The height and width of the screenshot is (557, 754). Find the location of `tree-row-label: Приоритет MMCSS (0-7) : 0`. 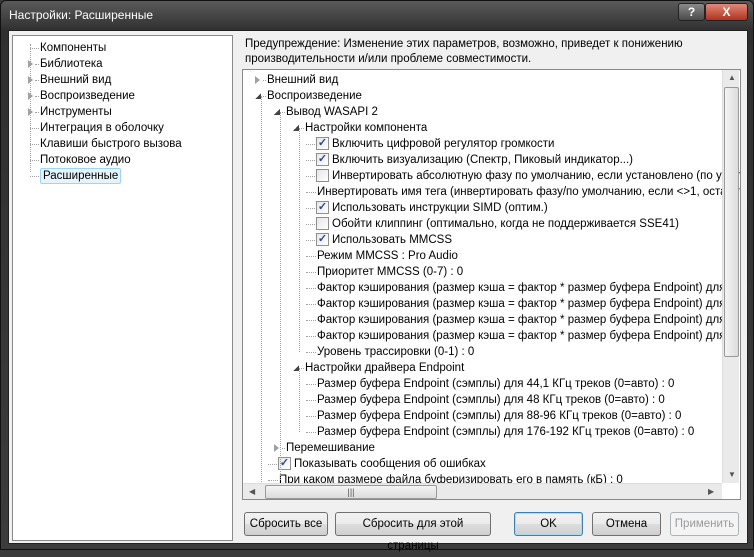

tree-row-label: Приоритет MMCSS (0-7) : 0 is located at coordinates (390, 272).